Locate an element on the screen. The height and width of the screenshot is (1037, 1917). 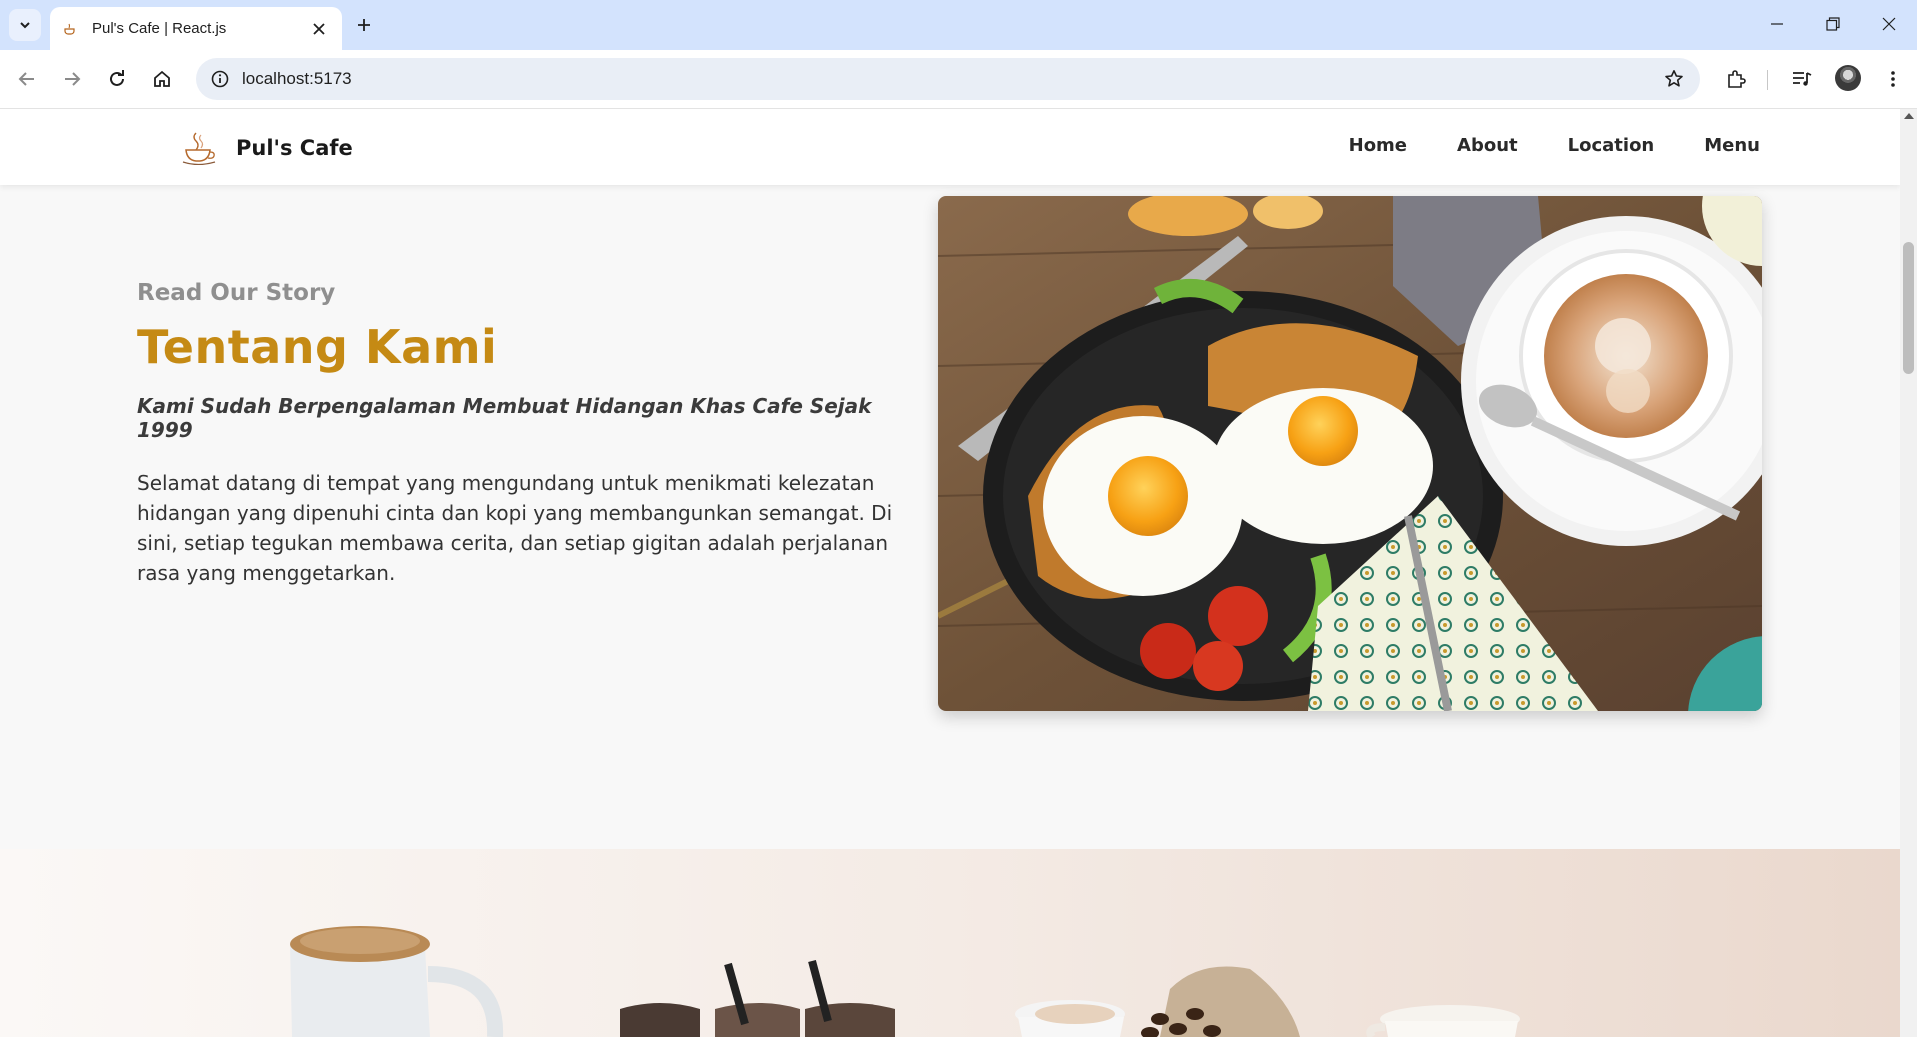
scrollbar-thumb is located at coordinates (1908, 308).